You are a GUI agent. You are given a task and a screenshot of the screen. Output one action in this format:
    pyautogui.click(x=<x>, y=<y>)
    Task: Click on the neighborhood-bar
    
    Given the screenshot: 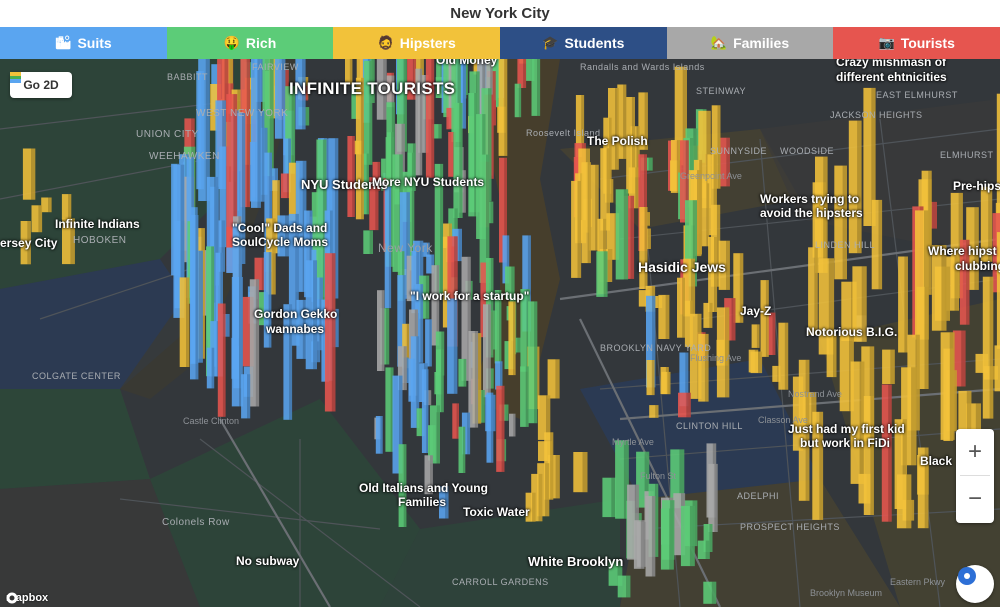 What is the action you would take?
    pyautogui.click(x=997, y=368)
    